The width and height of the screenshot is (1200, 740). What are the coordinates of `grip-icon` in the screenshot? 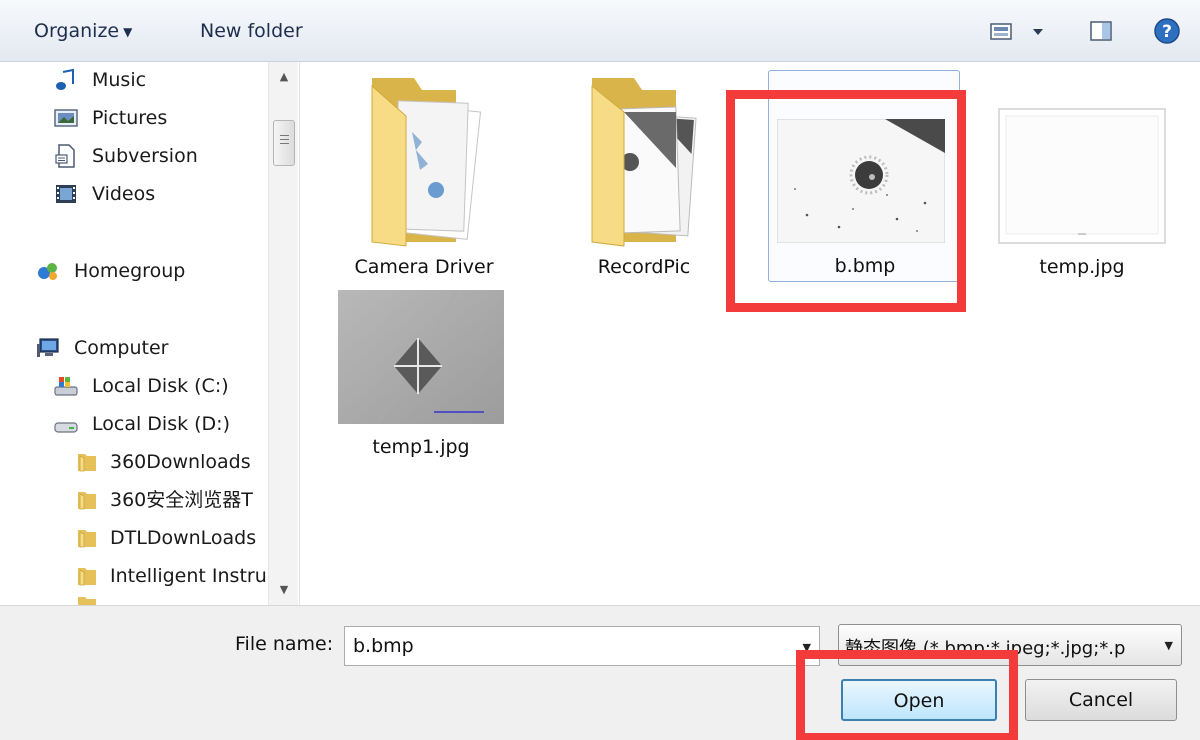 It's located at (284, 135).